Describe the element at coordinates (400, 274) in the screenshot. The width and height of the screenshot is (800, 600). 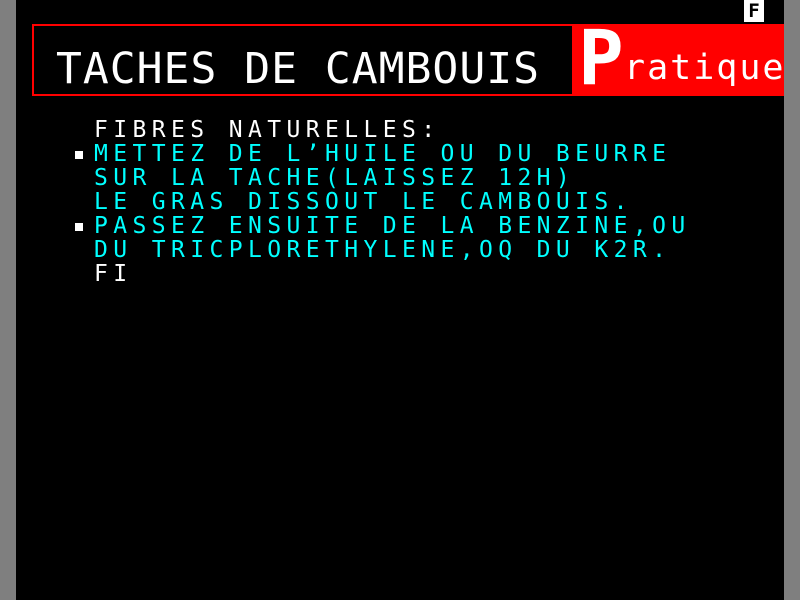
I see `page-footer-text: FI` at that location.